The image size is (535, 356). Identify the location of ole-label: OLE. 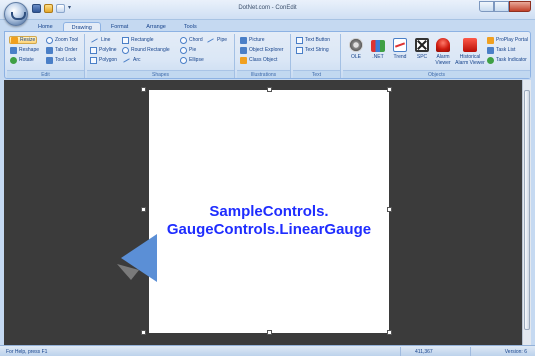
(355, 57).